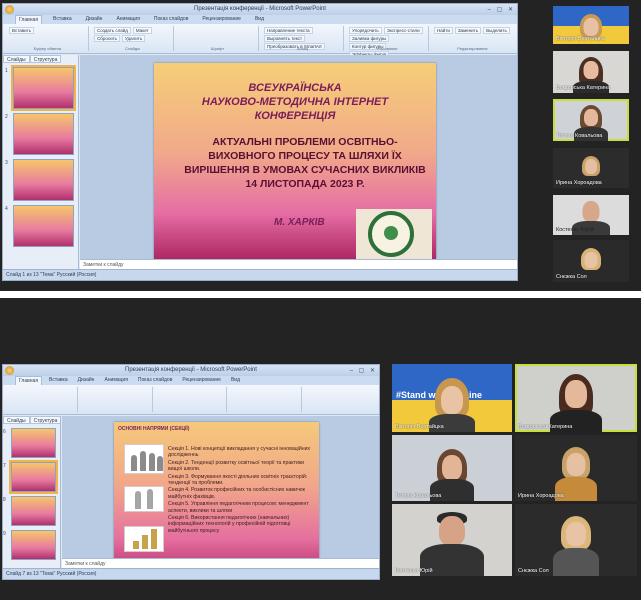  I want to click on slide-thumbnail: 9, so click(29, 545).